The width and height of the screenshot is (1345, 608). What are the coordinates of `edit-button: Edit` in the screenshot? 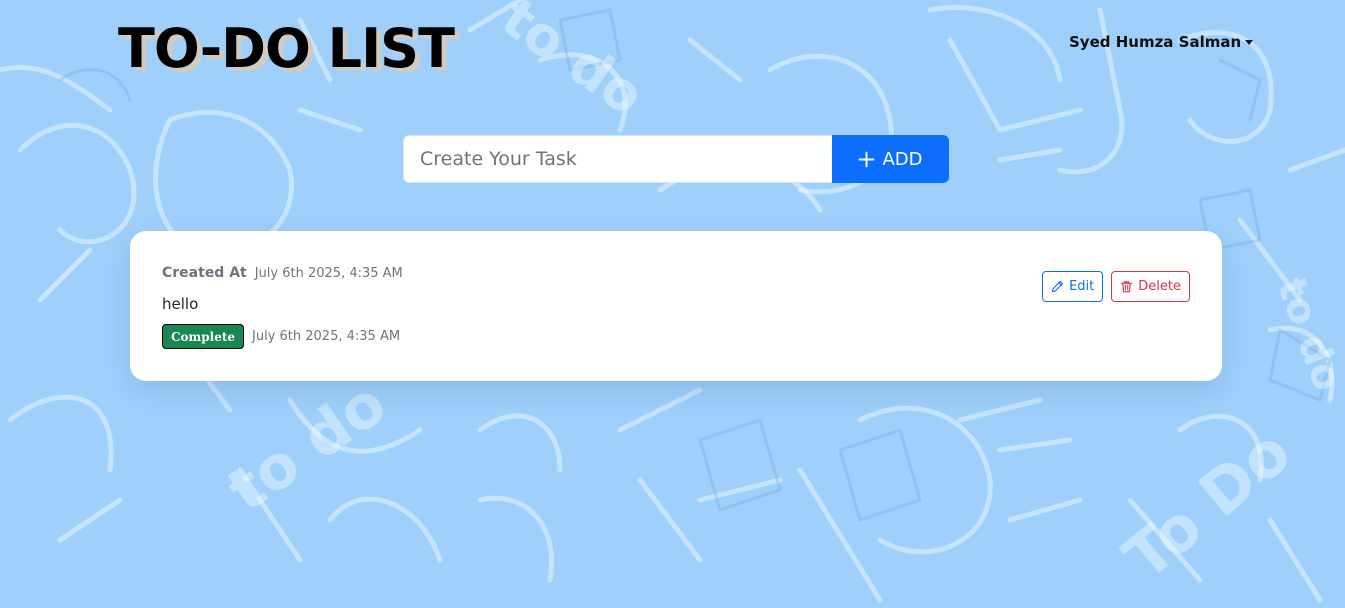 It's located at (1073, 286).